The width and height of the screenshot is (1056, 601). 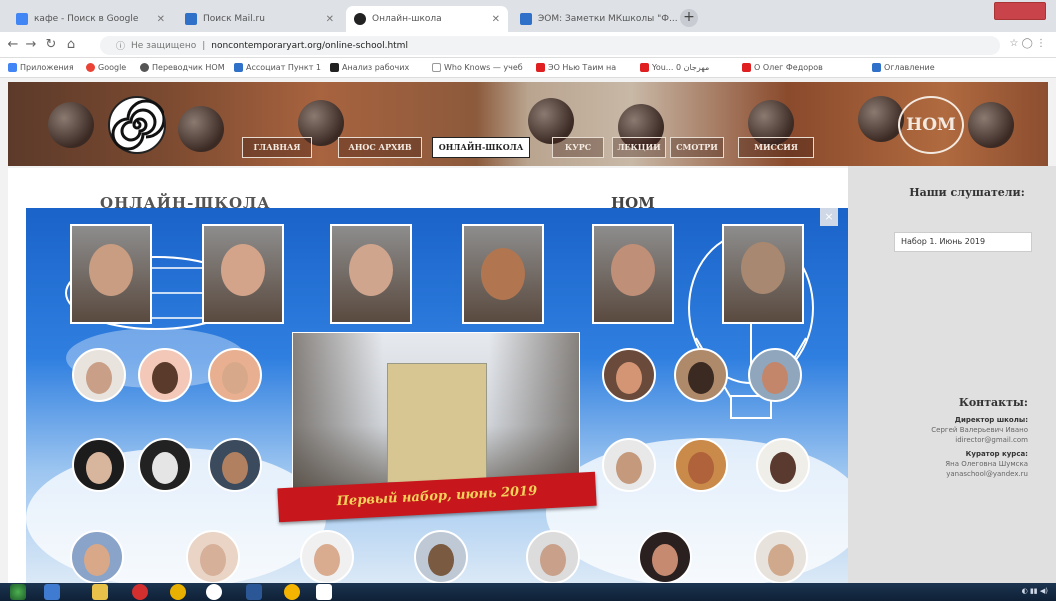 I want to click on contacts-title: Контакты:, so click(x=993, y=402).